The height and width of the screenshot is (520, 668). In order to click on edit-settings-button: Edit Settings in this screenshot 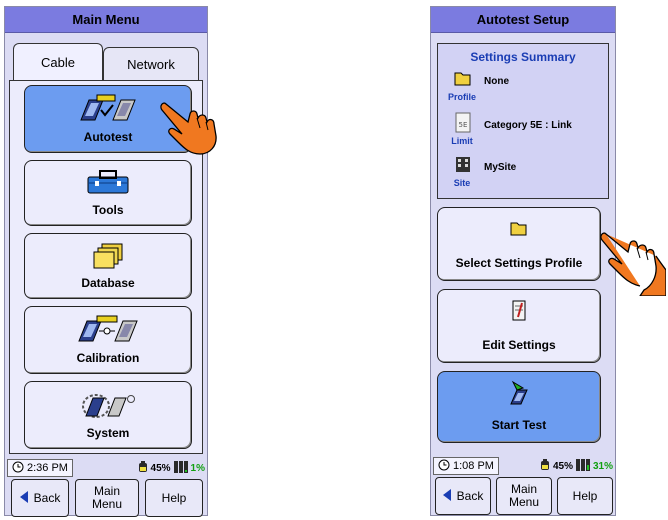, I will do `click(519, 326)`.